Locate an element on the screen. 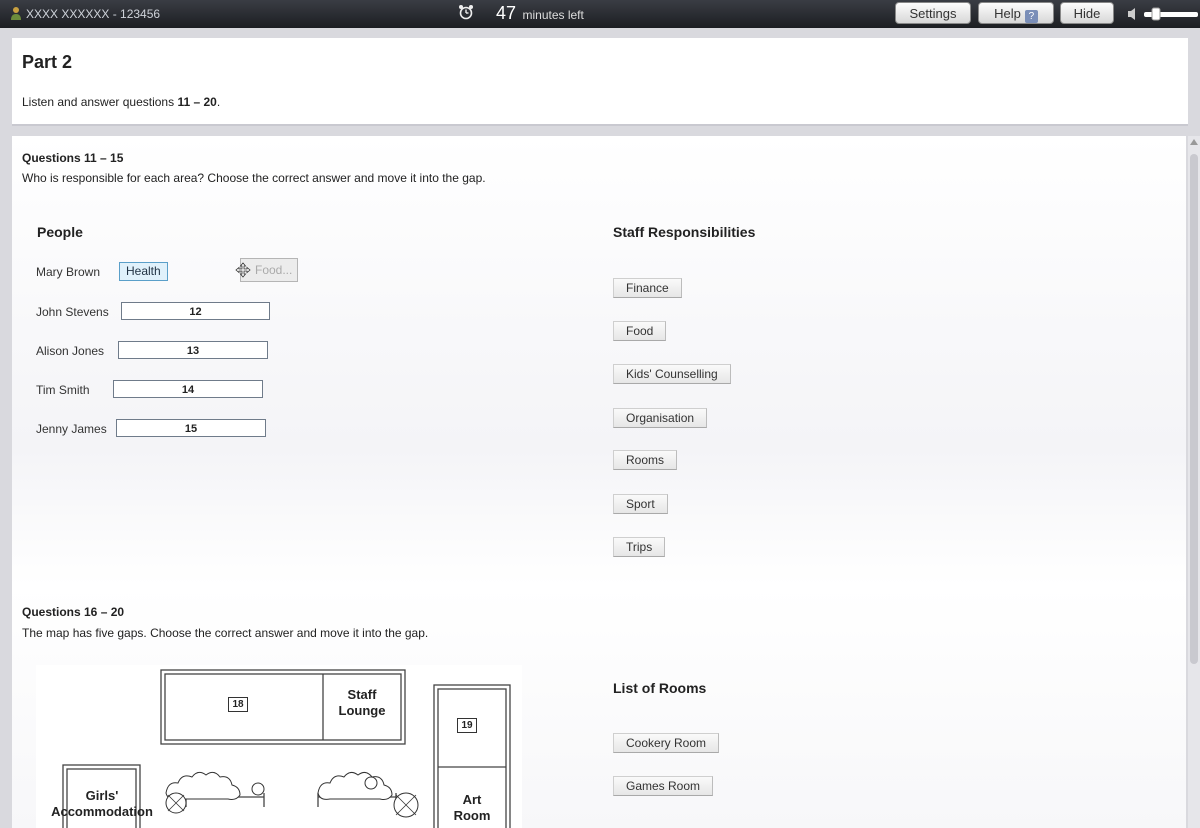  help-icon: ? is located at coordinates (1031, 16).